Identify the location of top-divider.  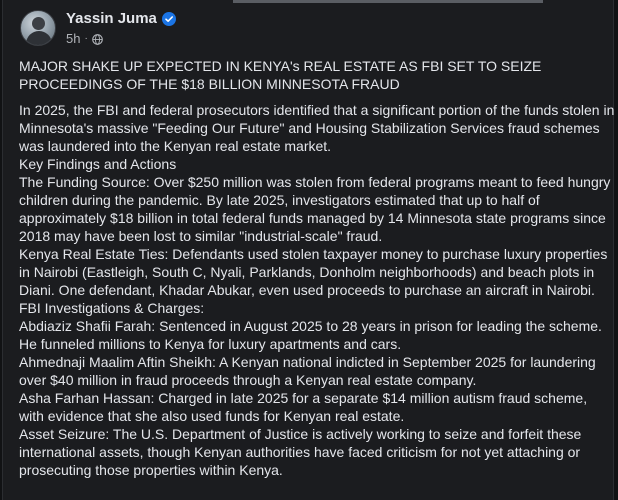
(388, 1).